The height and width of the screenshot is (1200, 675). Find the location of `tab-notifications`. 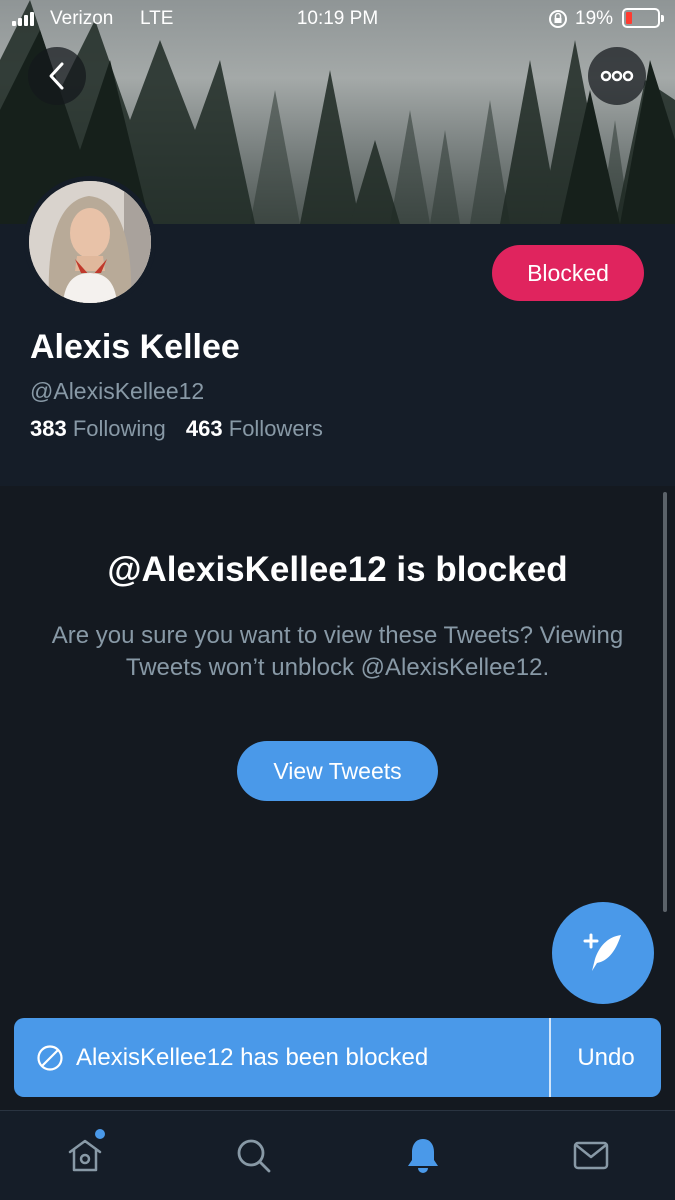

tab-notifications is located at coordinates (423, 1155).